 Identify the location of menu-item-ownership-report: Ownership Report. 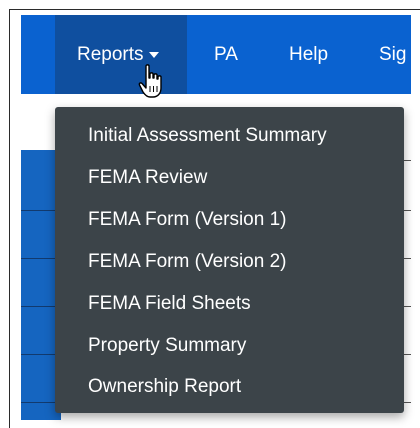
(164, 387).